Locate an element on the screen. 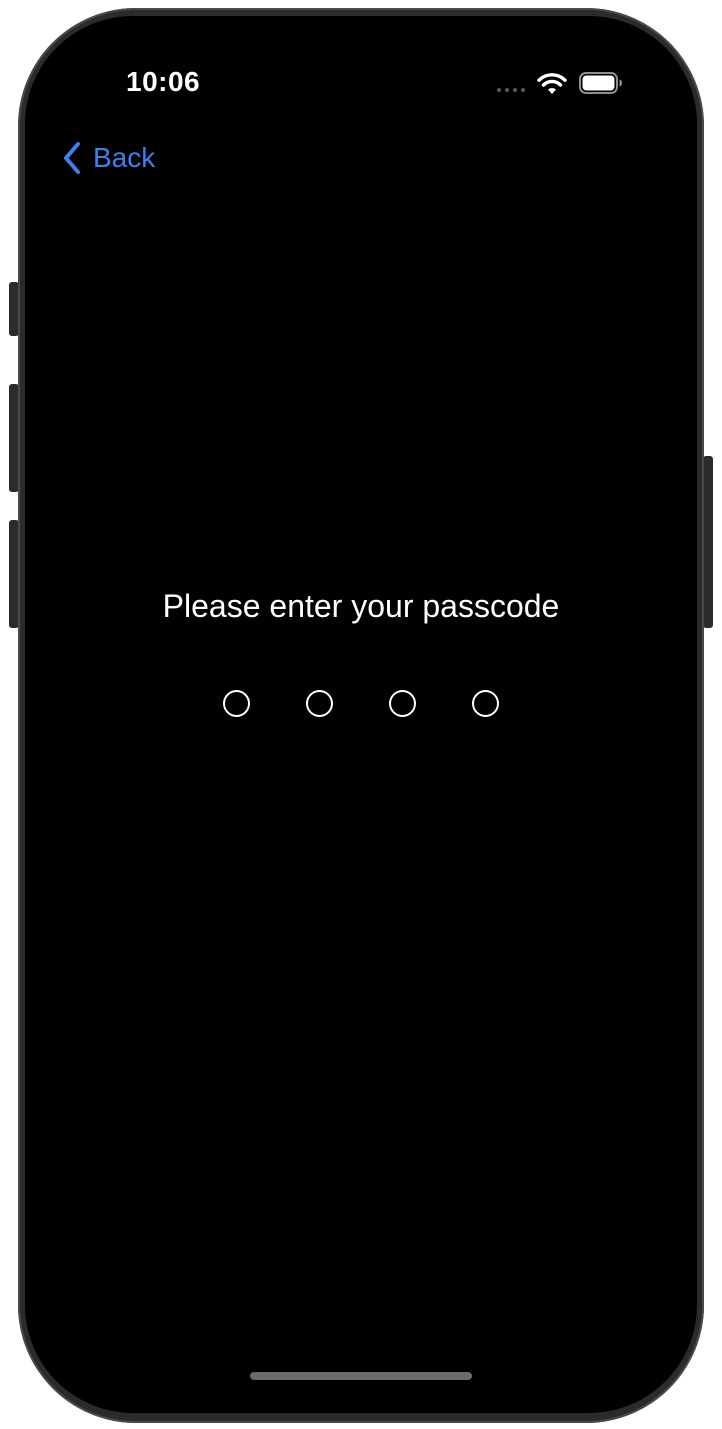  power-button is located at coordinates (708, 542).